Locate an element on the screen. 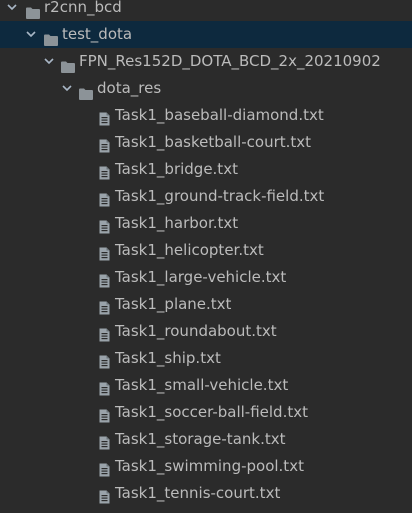 Image resolution: width=412 pixels, height=513 pixels. tree-file-item: Task1_swimming-pool.txt is located at coordinates (206, 466).